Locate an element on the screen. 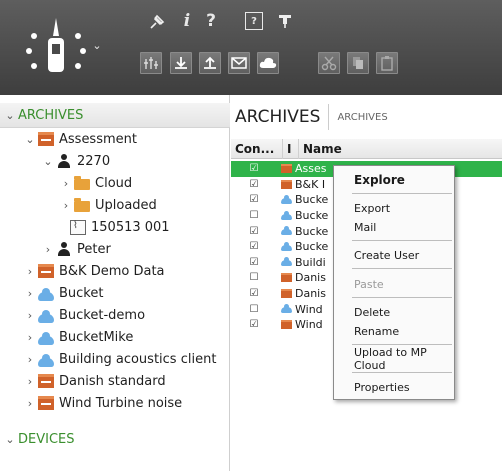  tree-item: › BucketMike is located at coordinates (78, 337).